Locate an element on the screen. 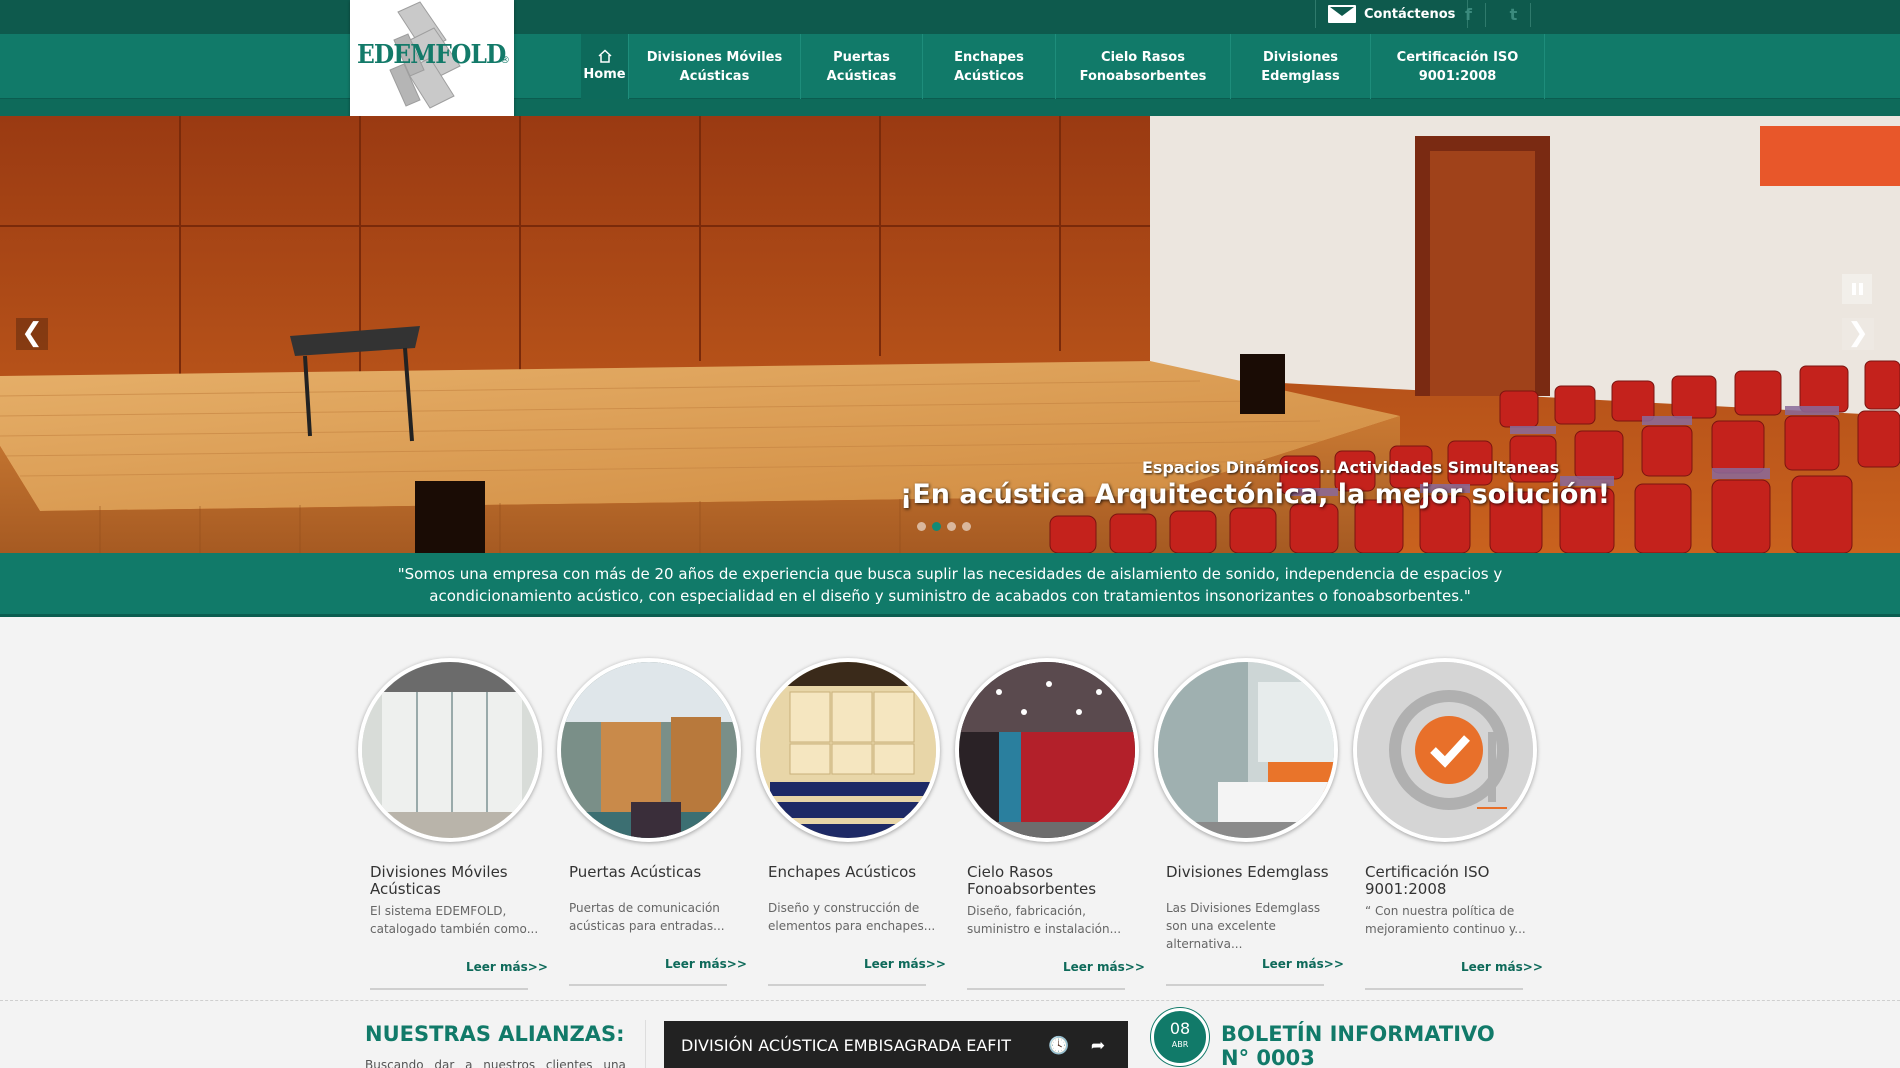  logo-text: EDEMFOLD is located at coordinates (431, 55).